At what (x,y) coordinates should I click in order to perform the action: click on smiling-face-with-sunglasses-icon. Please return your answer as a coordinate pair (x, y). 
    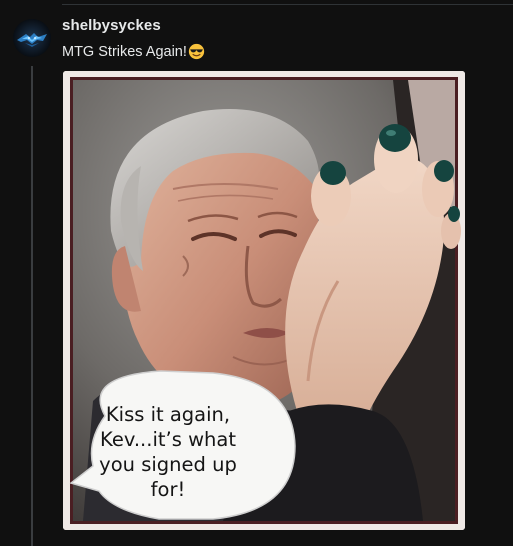
    Looking at the image, I should click on (196, 51).